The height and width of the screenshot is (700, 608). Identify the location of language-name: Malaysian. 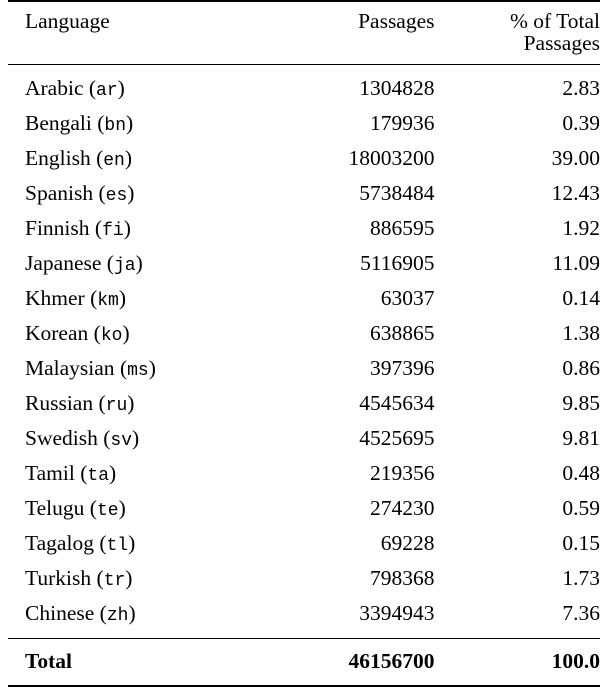
(70, 367).